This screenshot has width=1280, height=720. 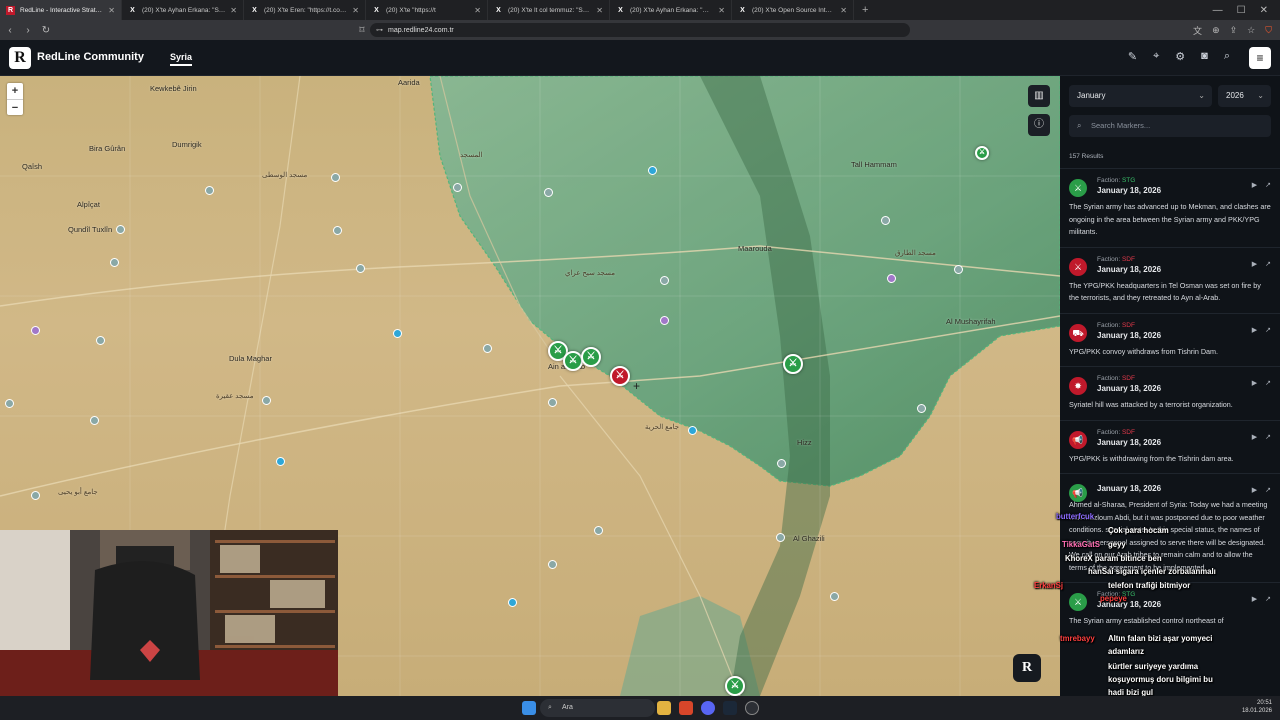 I want to click on translate-icon: 文, so click(x=1197, y=30).